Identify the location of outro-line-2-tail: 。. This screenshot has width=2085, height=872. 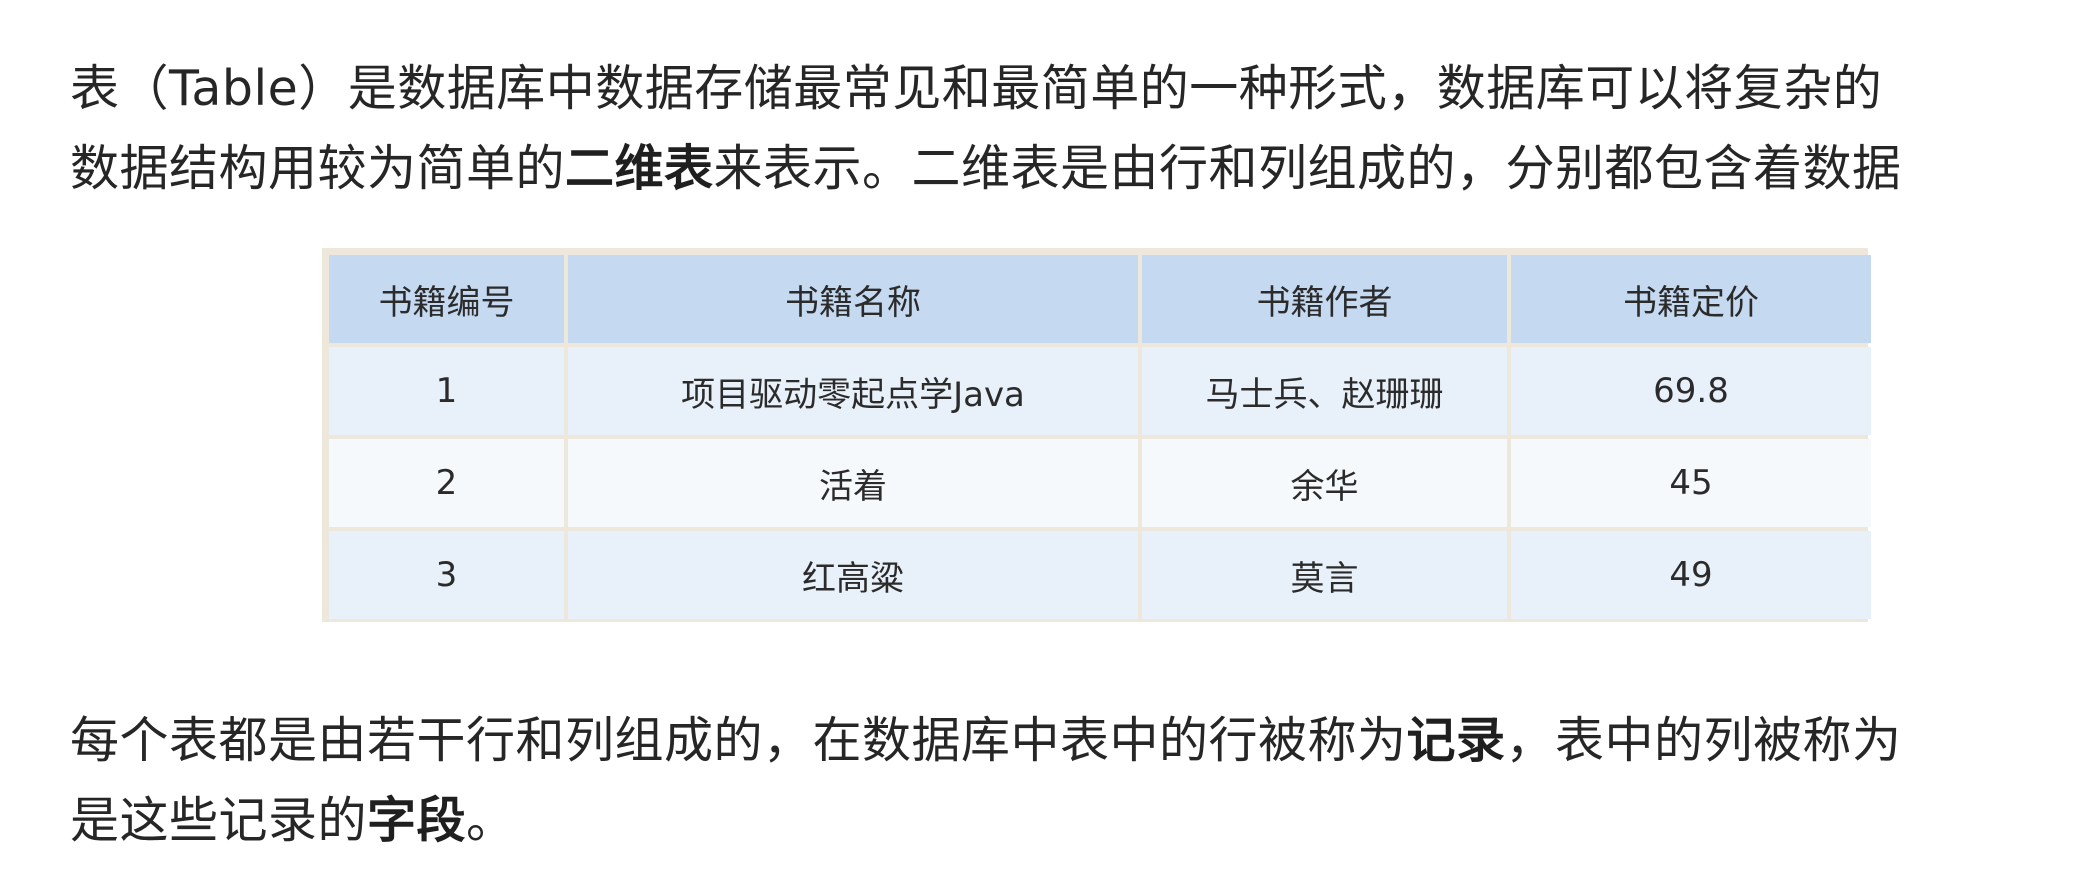
(491, 820).